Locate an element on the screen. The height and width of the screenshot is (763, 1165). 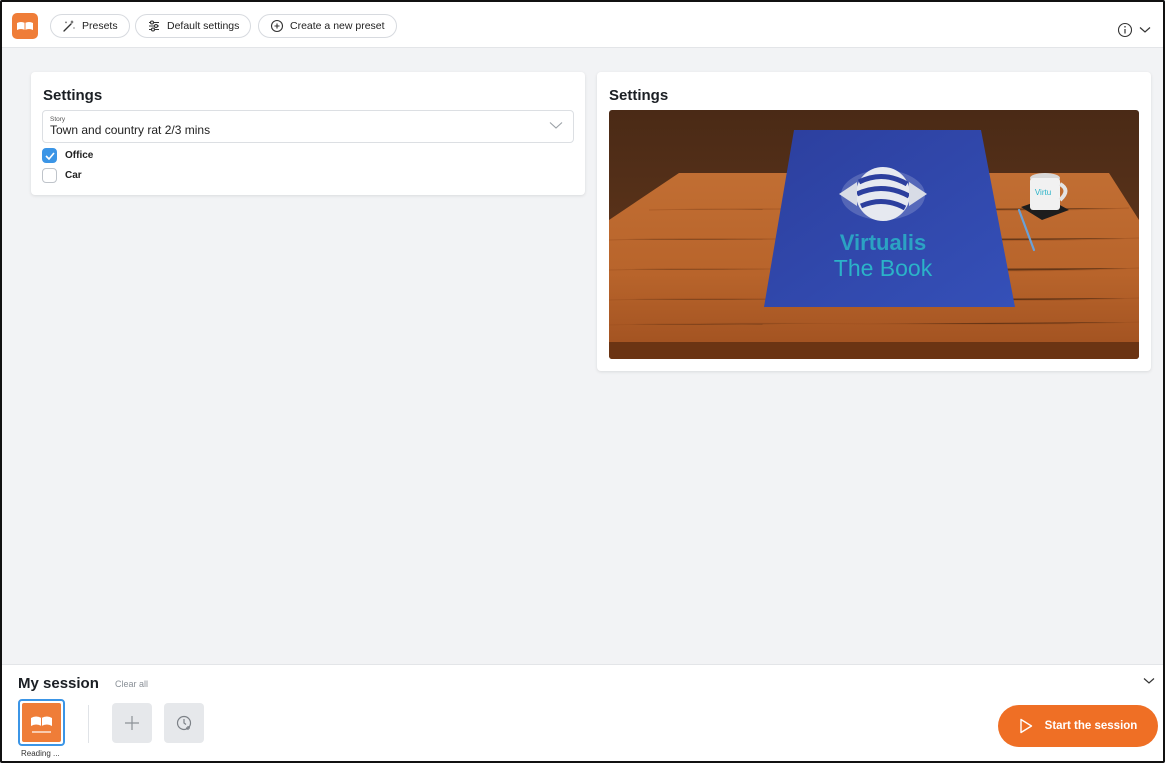
presets-label: Presets is located at coordinates (100, 26).